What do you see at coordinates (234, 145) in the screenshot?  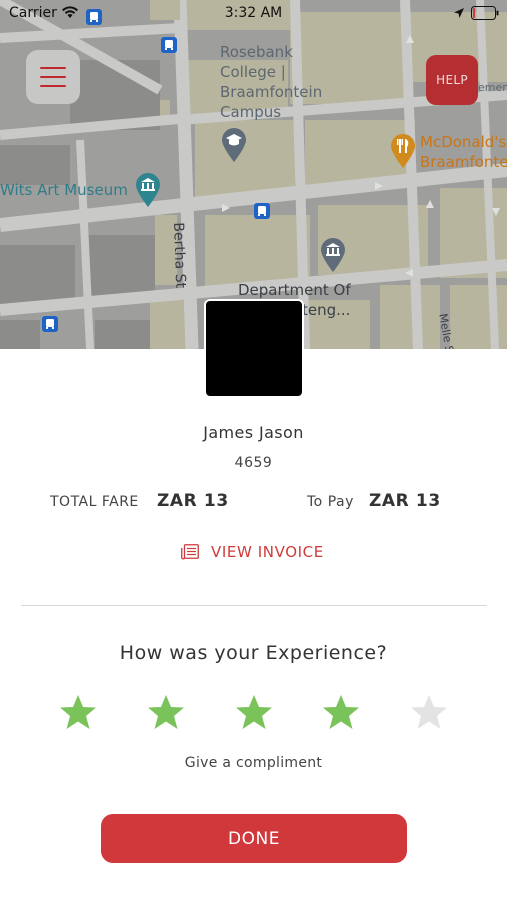 I see `graduation-cap-icon` at bounding box center [234, 145].